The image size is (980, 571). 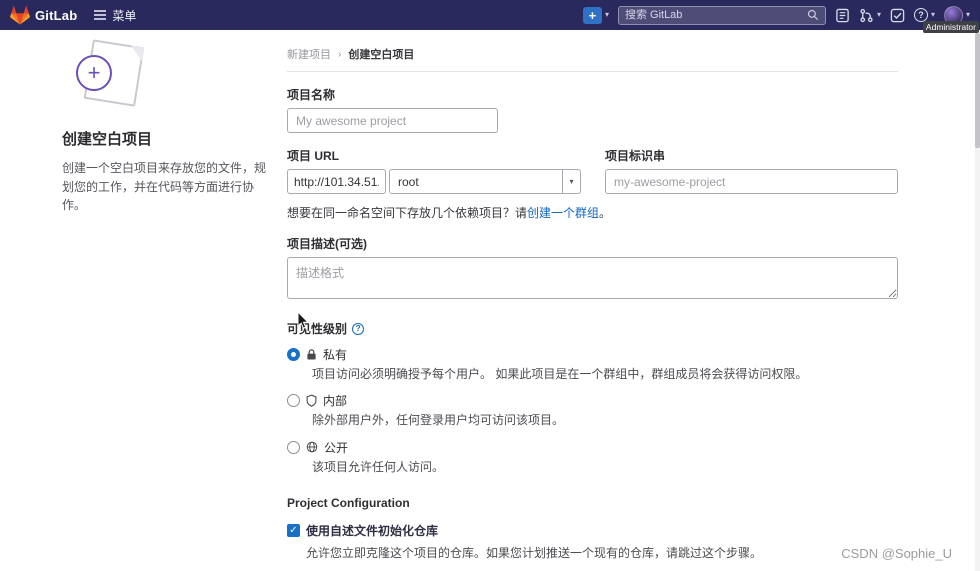 I want to click on page-title: 创建空白项目, so click(x=107, y=139).